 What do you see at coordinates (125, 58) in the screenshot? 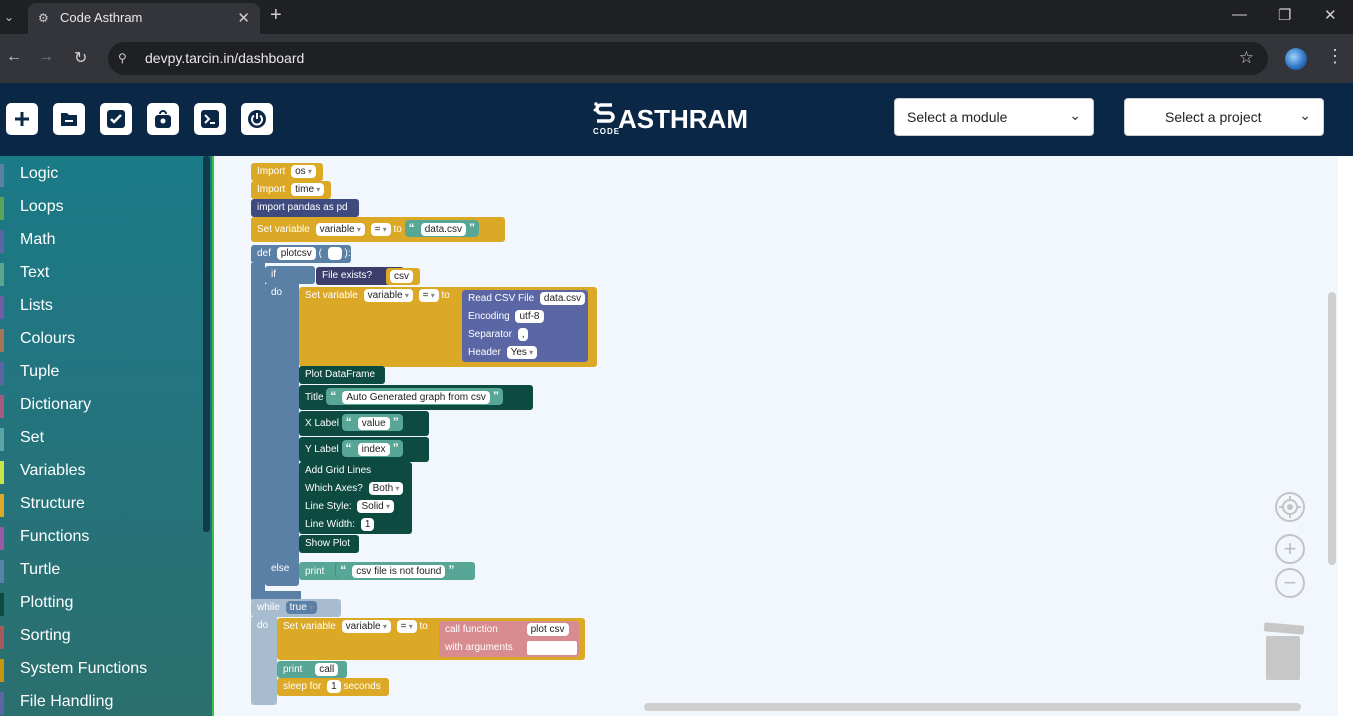
I see `site-info-icon: ⚲` at bounding box center [125, 58].